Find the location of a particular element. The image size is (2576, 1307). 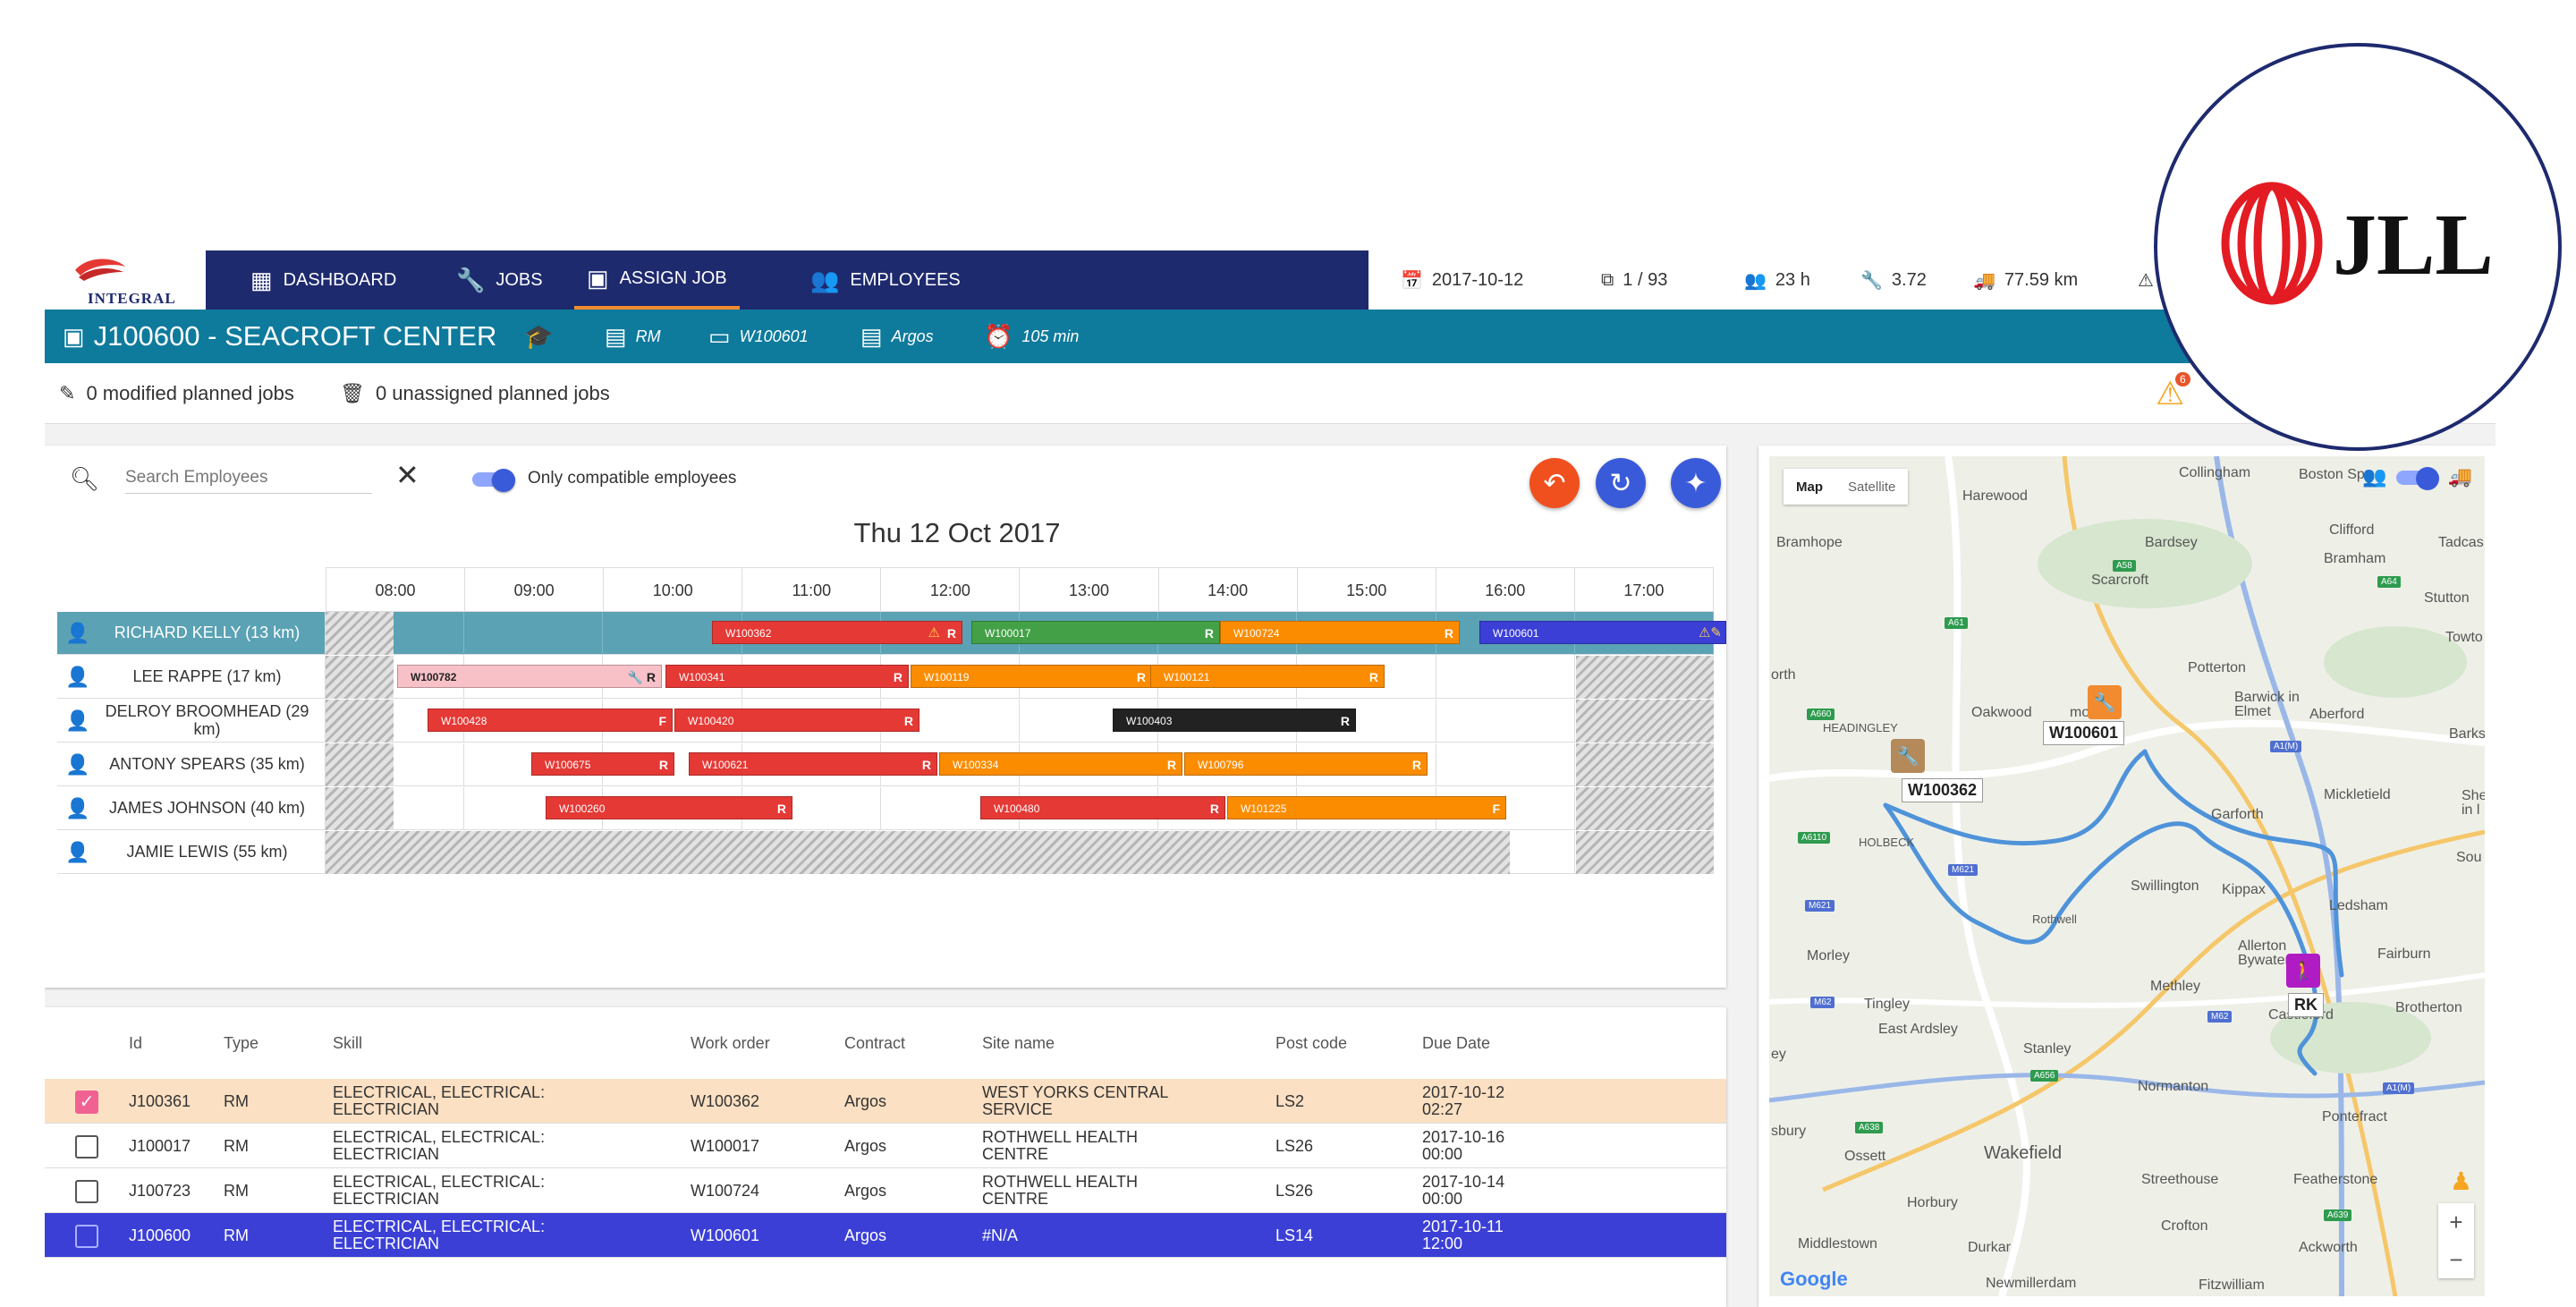

street-view-pegman-icon: ♟ is located at coordinates (2461, 1181).